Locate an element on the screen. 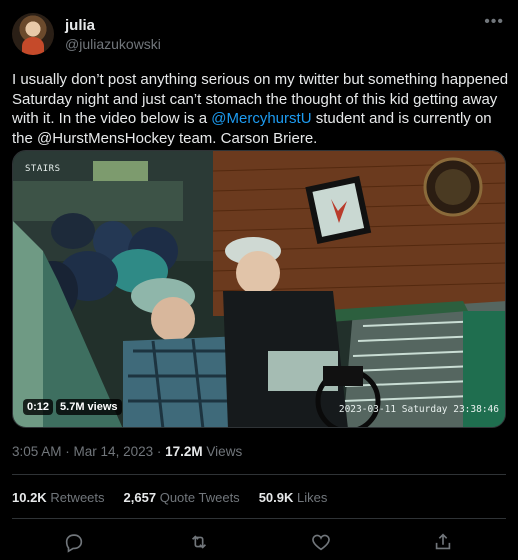 This screenshot has width=518, height=560. retweets-stat: 10.2K Retweets is located at coordinates (58, 497).